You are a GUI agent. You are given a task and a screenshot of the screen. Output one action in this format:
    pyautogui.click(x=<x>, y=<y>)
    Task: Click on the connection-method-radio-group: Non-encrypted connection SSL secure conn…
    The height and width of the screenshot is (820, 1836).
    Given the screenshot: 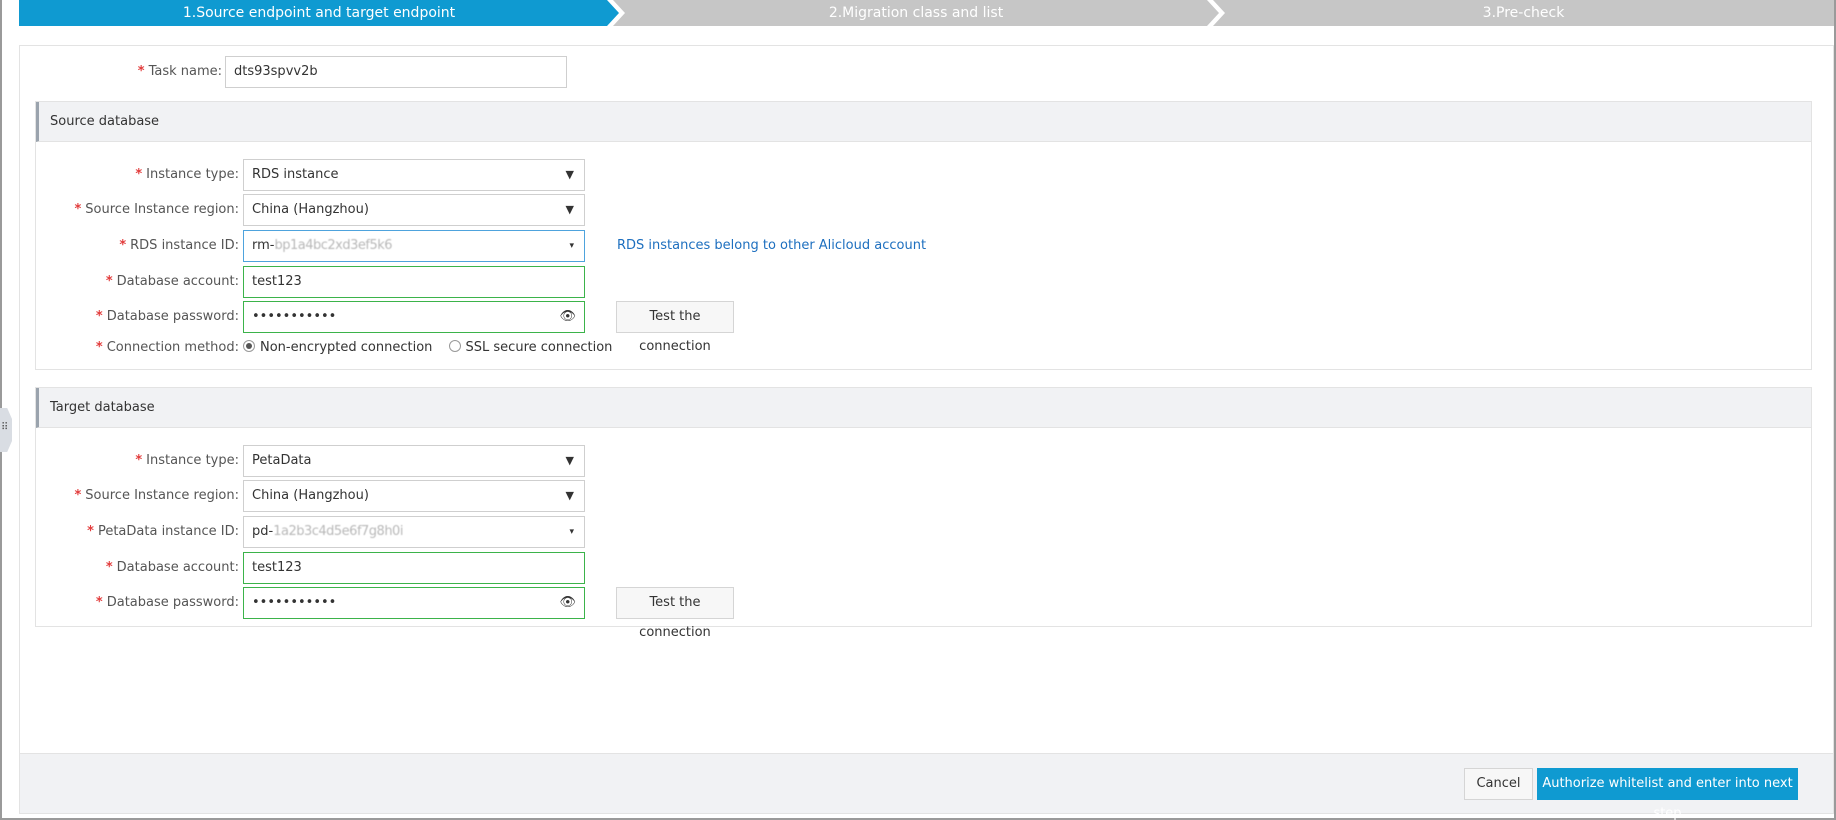 What is the action you would take?
    pyautogui.click(x=433, y=348)
    